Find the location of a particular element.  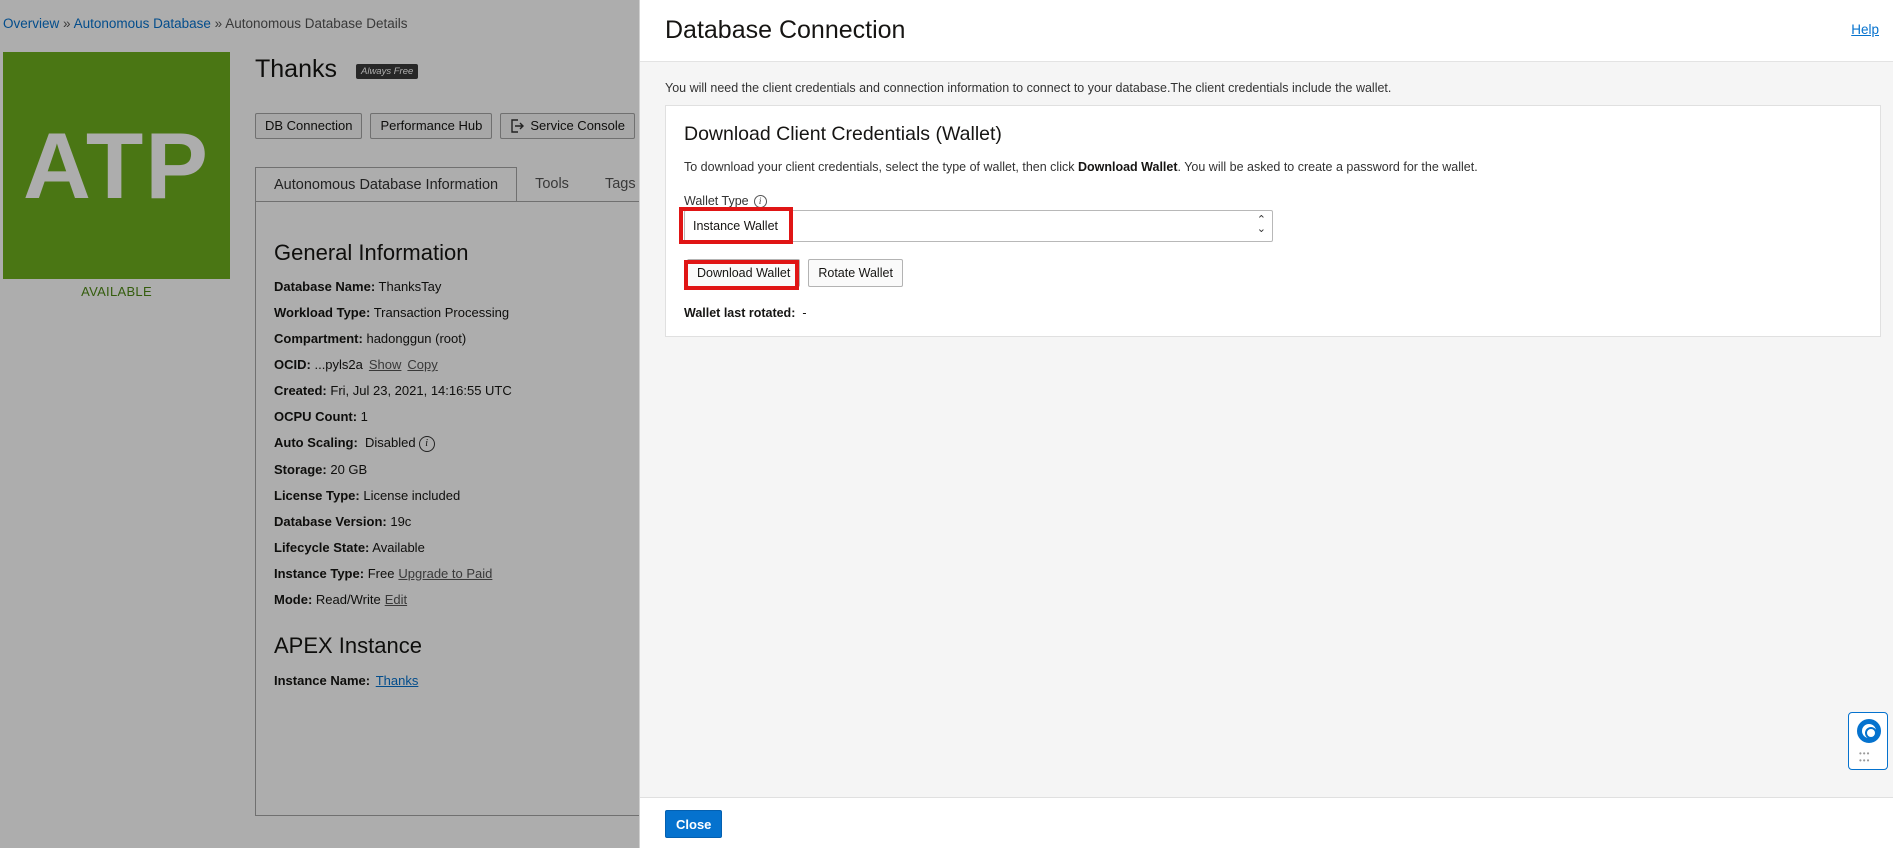

wallet-type-select: Instance Wallet ⌃ ⌄ is located at coordinates (978, 226).